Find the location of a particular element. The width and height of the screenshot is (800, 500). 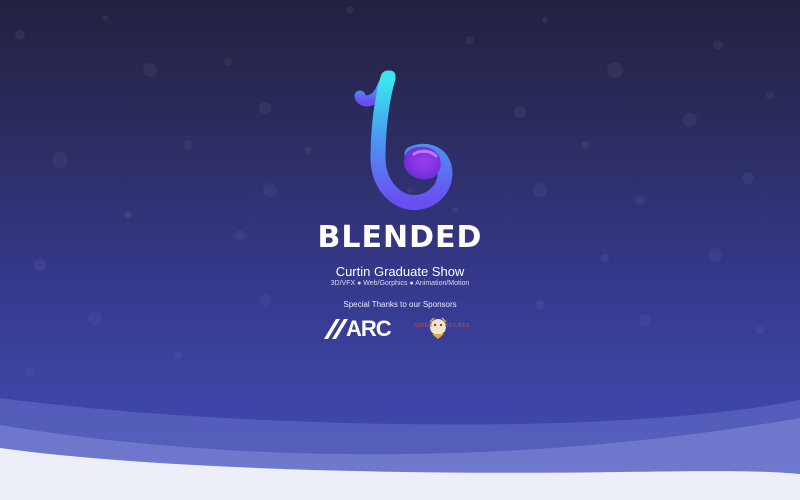

sponsors-heading: Special Thanks to our Sponsors is located at coordinates (400, 304).